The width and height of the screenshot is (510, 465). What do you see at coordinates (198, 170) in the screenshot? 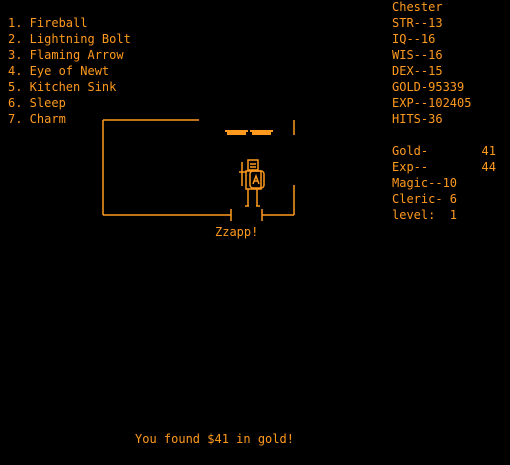
I see `room-walls` at bounding box center [198, 170].